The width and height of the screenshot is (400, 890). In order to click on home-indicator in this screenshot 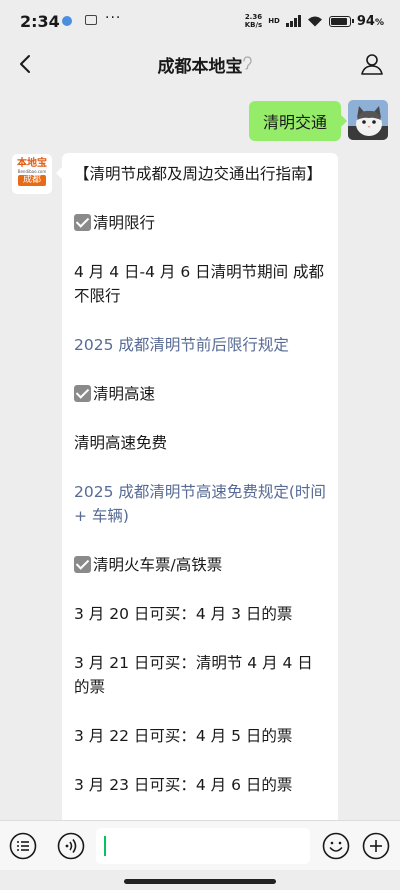, I will do `click(200, 881)`.